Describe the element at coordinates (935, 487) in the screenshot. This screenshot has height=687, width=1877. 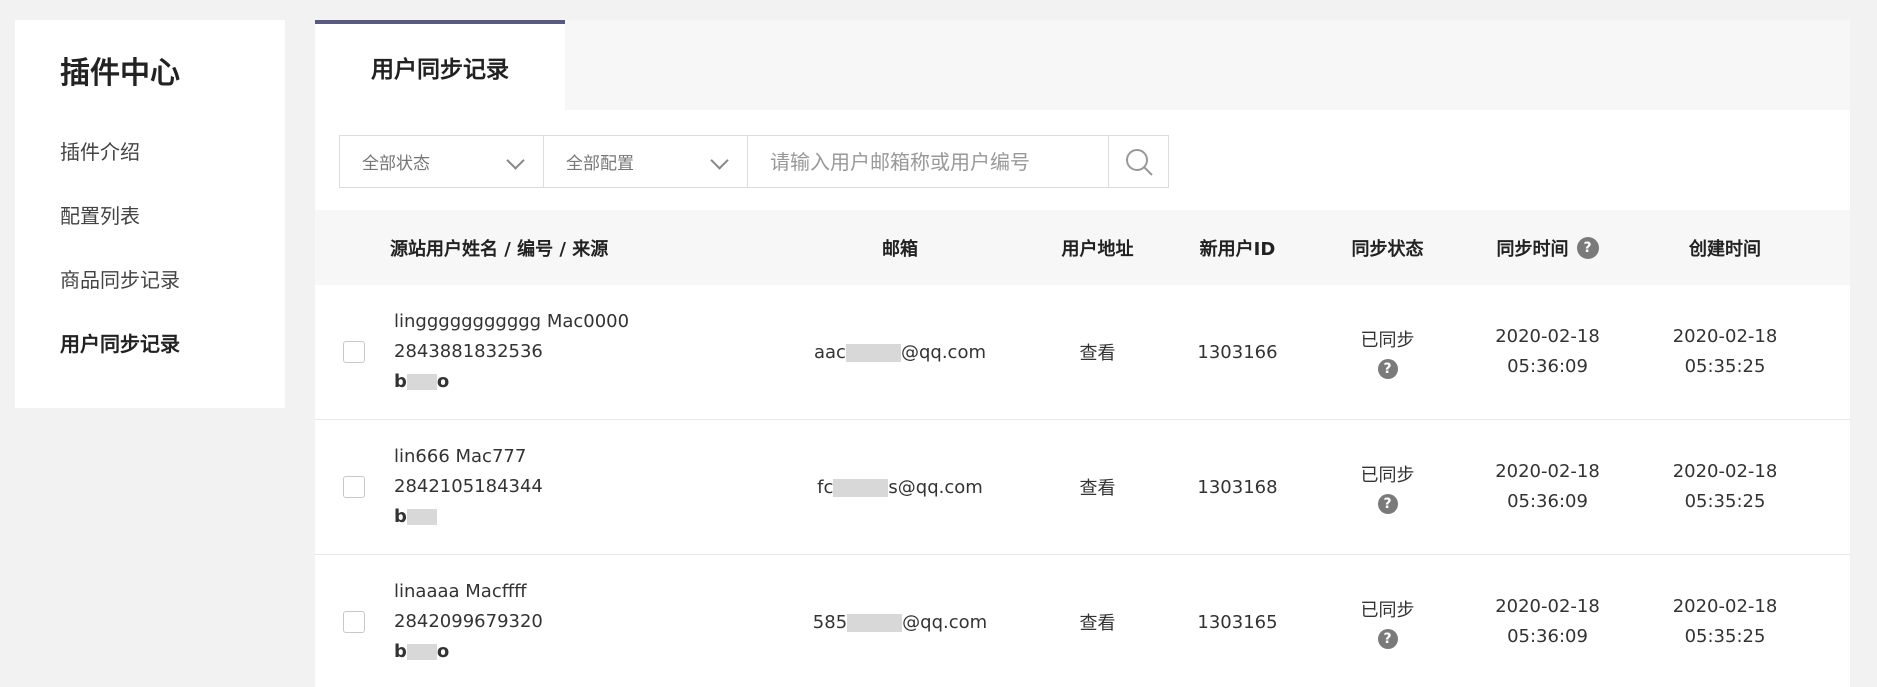
I see `email-suffix: s@qq.com` at that location.